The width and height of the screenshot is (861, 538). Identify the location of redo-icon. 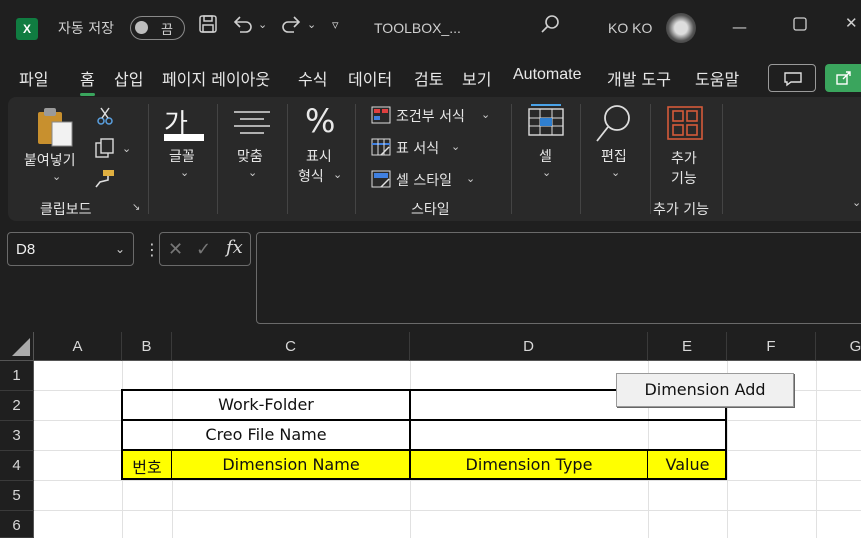
(291, 26).